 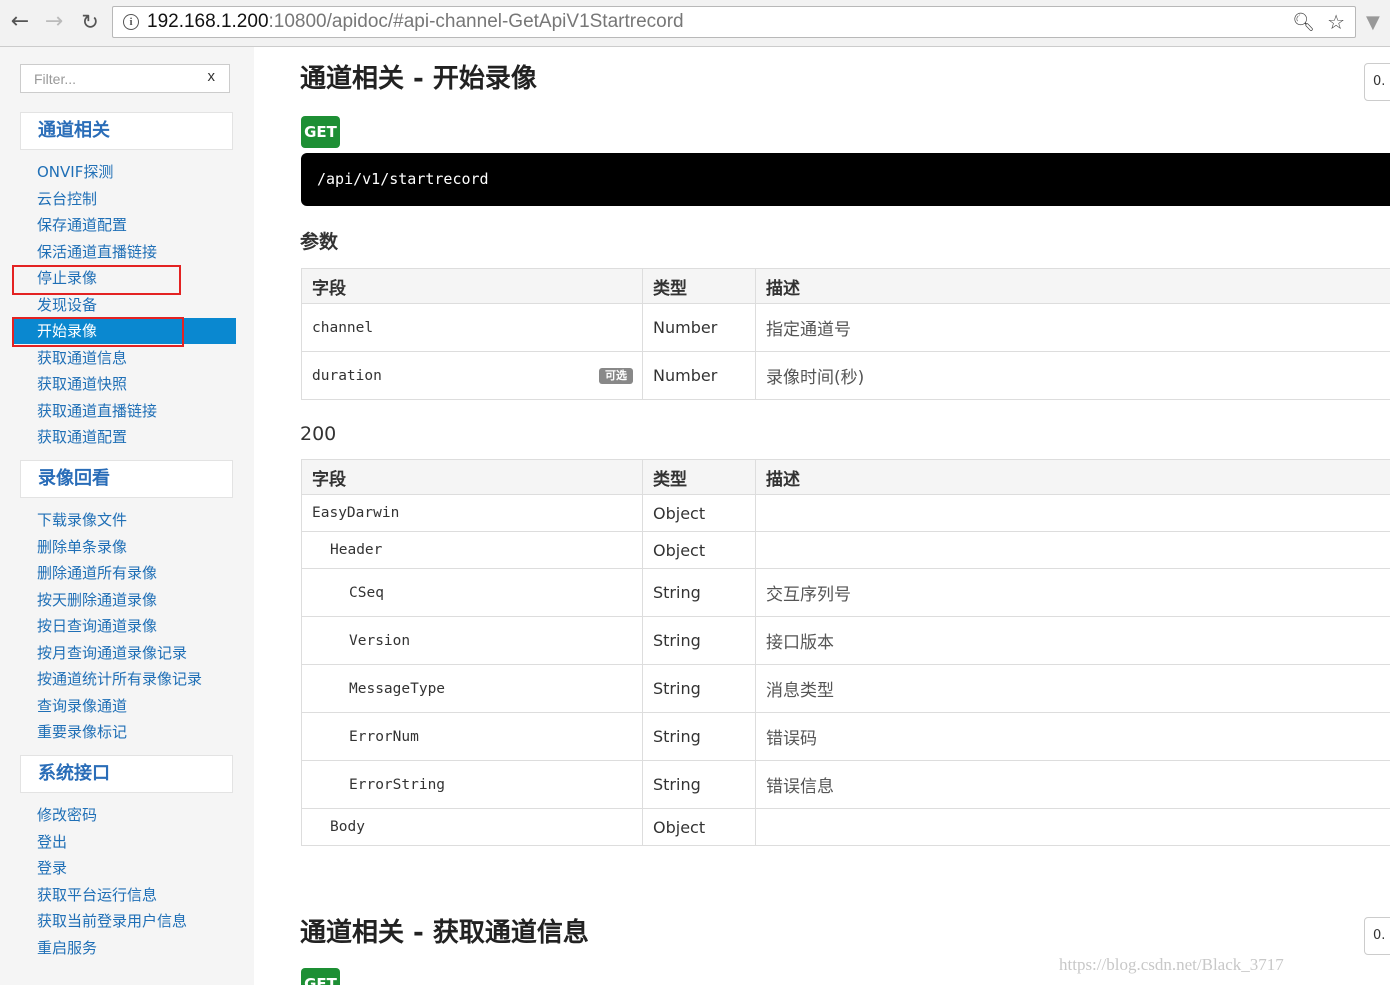 I want to click on nav-item: 删除通道所有录像, so click(x=97, y=573).